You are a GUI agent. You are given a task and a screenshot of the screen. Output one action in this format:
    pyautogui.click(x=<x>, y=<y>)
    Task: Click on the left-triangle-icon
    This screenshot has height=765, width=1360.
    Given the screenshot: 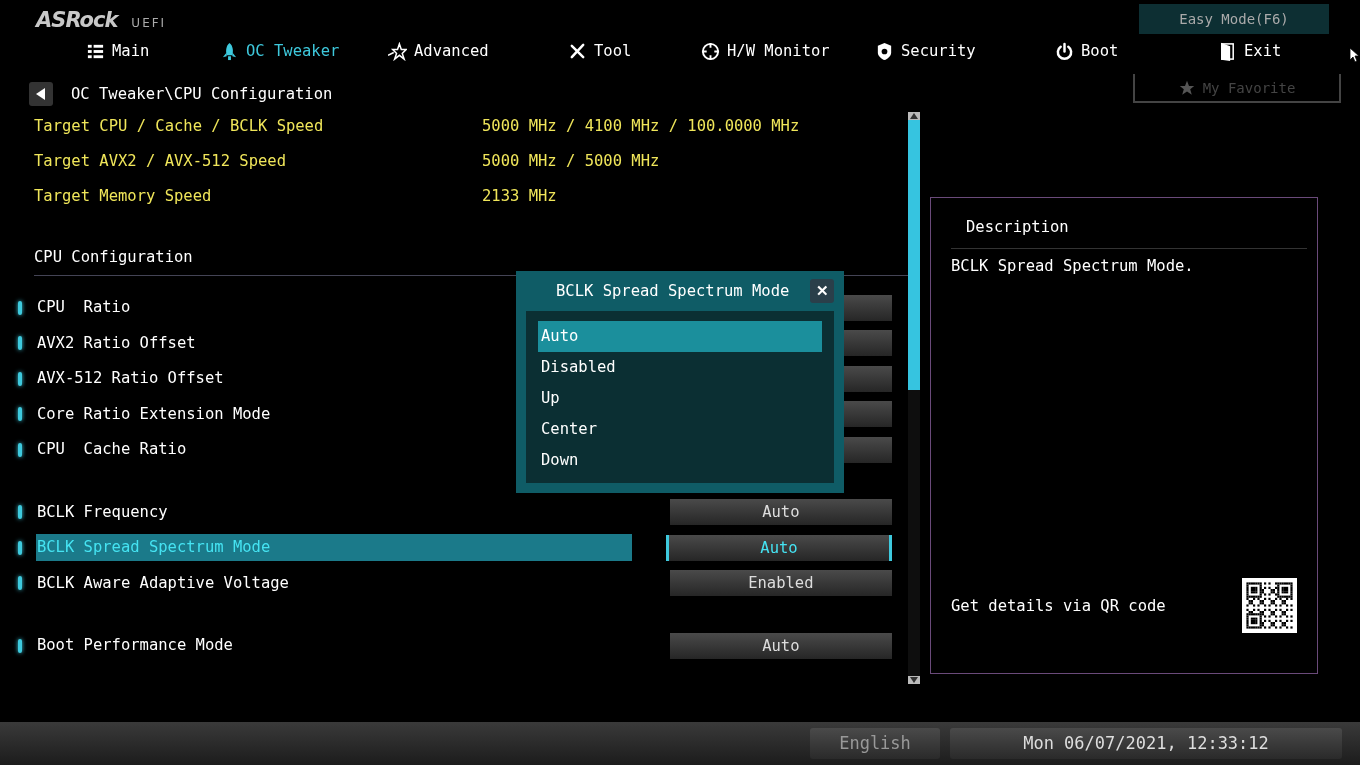 What is the action you would take?
    pyautogui.click(x=41, y=94)
    